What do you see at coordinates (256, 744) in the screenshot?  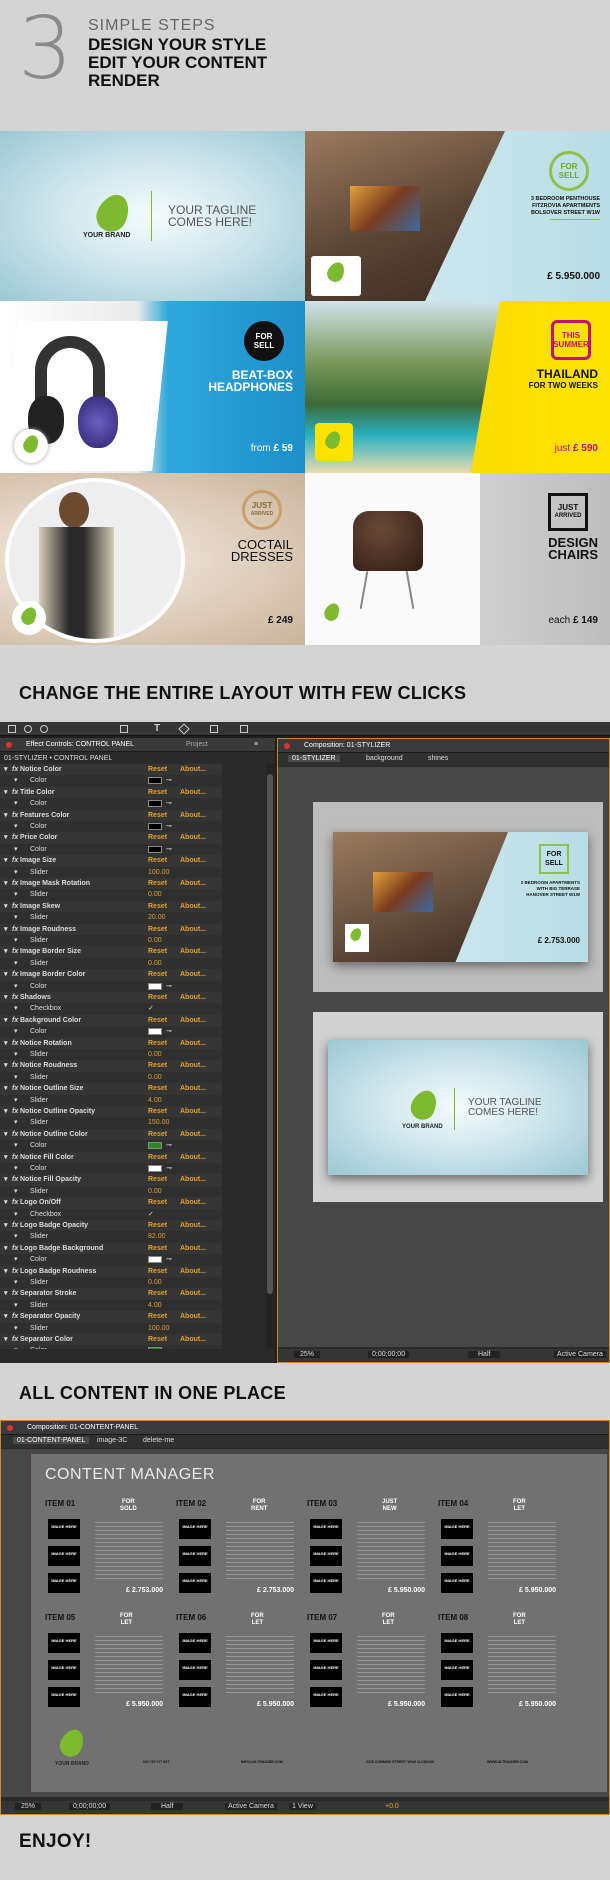 I see `panel-menu-icon: ≡` at bounding box center [256, 744].